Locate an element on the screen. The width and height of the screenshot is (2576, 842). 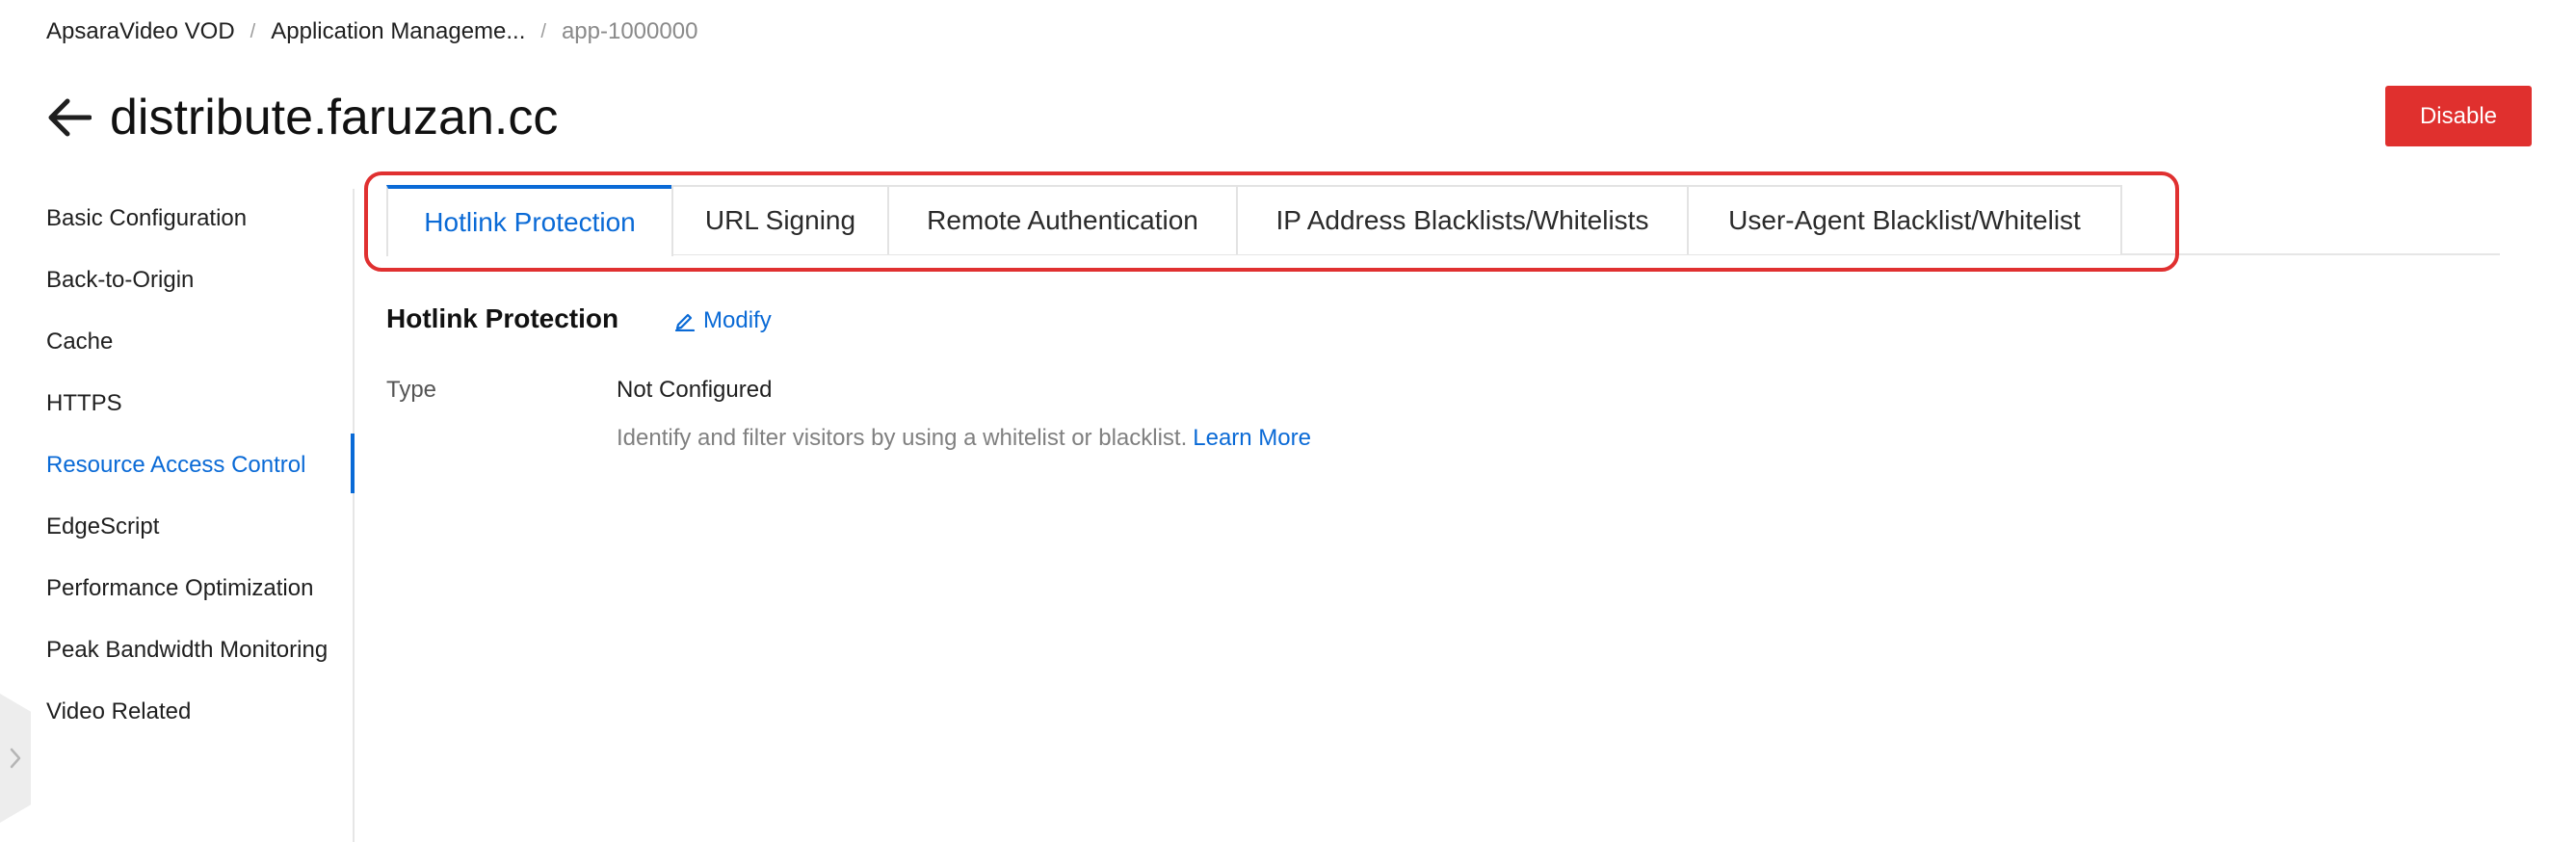
chevron-right-icon is located at coordinates (16, 758).